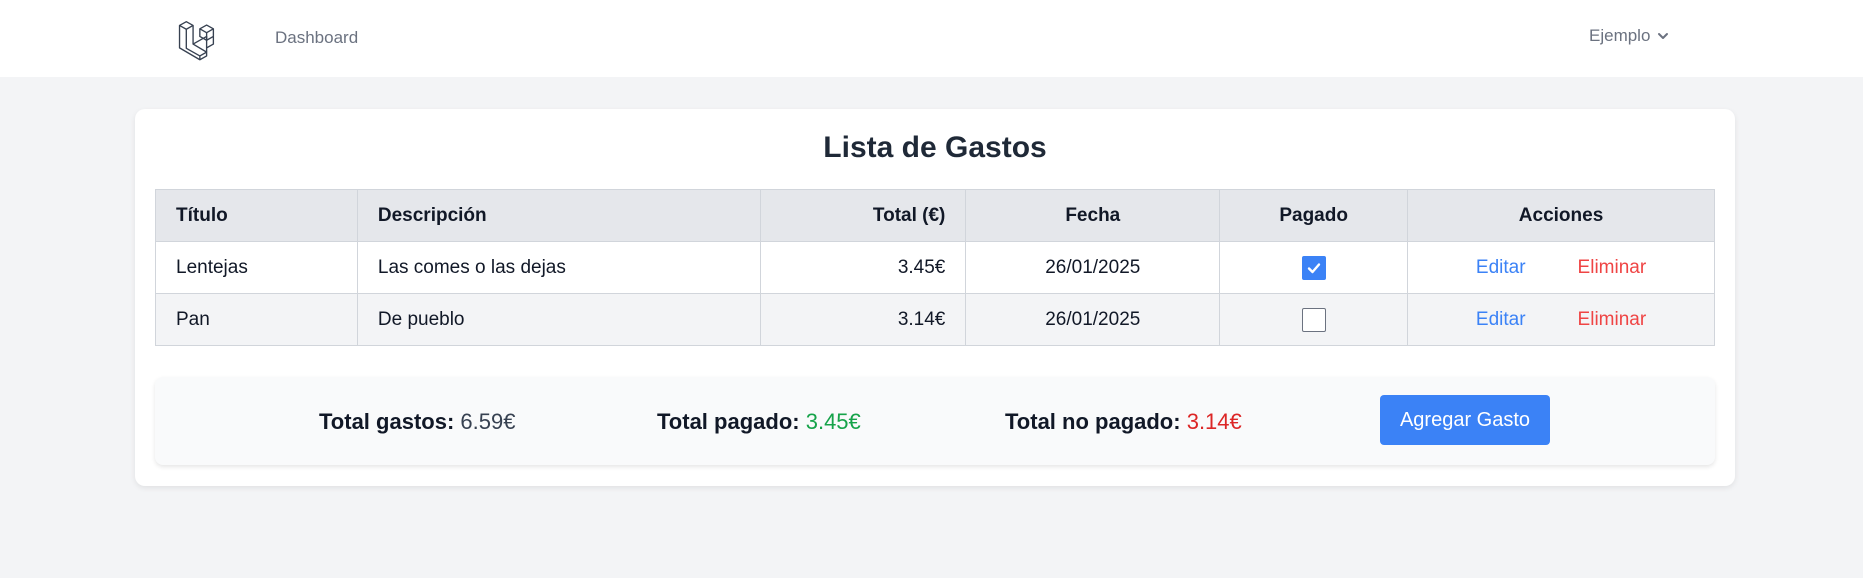 This screenshot has width=1863, height=578. I want to click on chevron-down-icon, so click(1663, 36).